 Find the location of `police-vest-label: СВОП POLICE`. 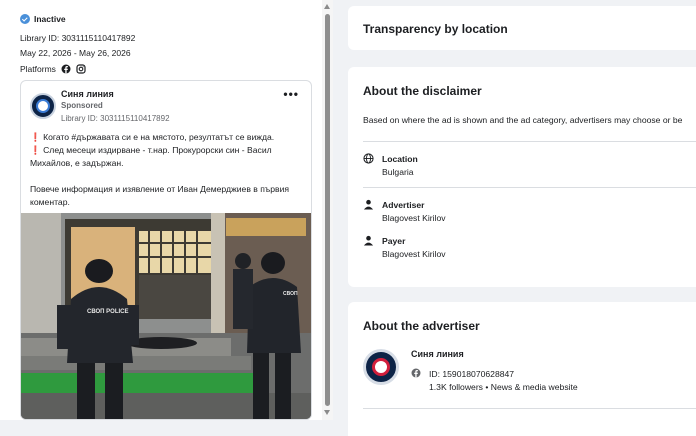

police-vest-label: СВОП POLICE is located at coordinates (108, 312).